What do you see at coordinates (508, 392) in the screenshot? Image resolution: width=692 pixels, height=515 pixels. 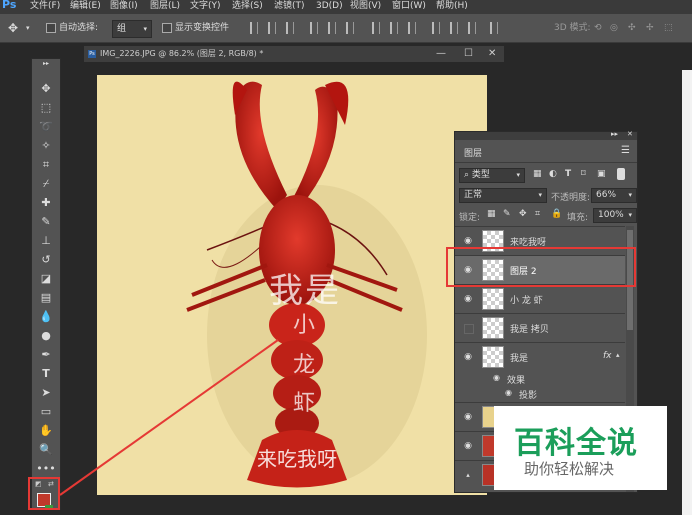 I see `drop-shadow-eye-icon: ◉` at bounding box center [508, 392].